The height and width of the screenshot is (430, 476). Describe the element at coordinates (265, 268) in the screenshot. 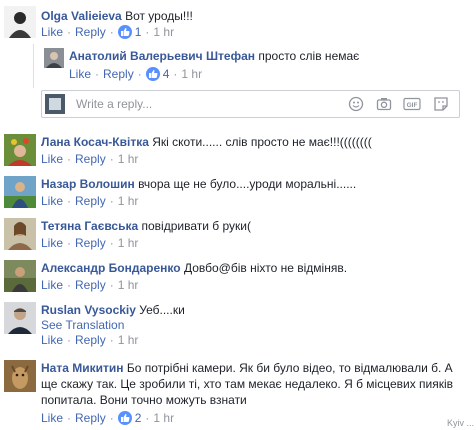

I see `comment-text: Довбо@бів ніхто не відміняв.` at that location.